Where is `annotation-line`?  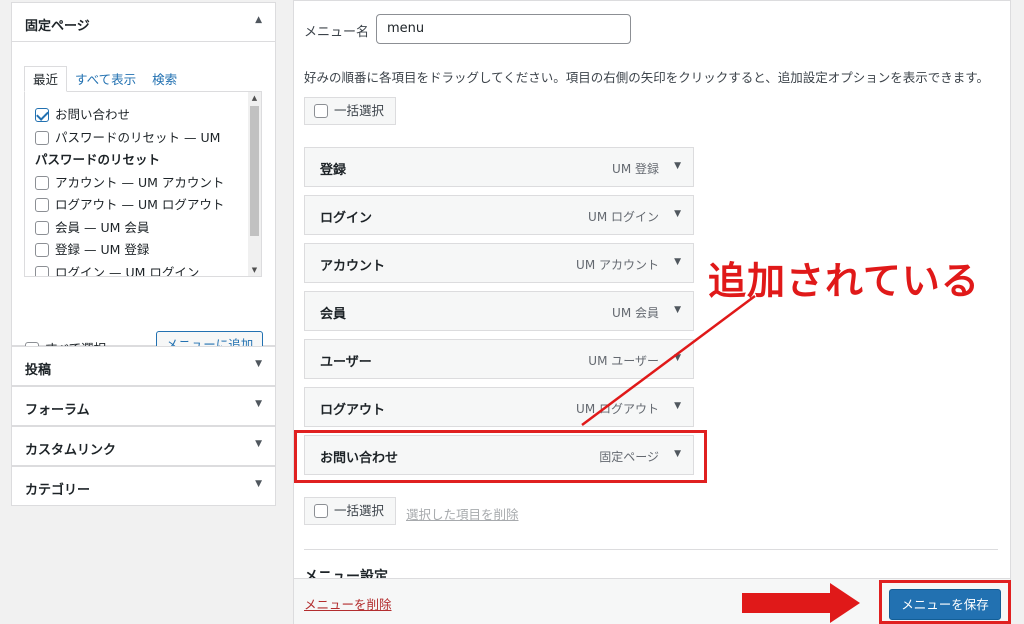
annotation-line is located at coordinates (668, 360).